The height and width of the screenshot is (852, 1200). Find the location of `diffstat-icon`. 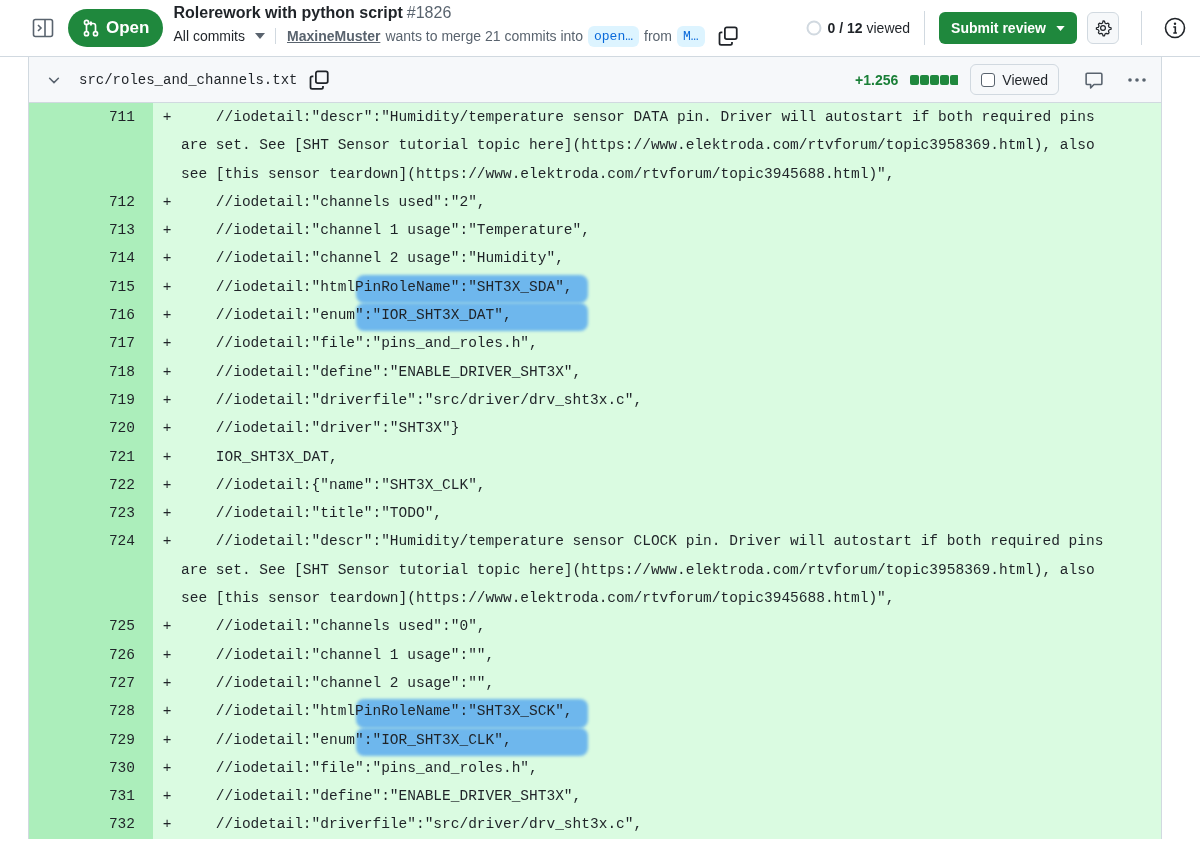

diffstat-icon is located at coordinates (934, 79).